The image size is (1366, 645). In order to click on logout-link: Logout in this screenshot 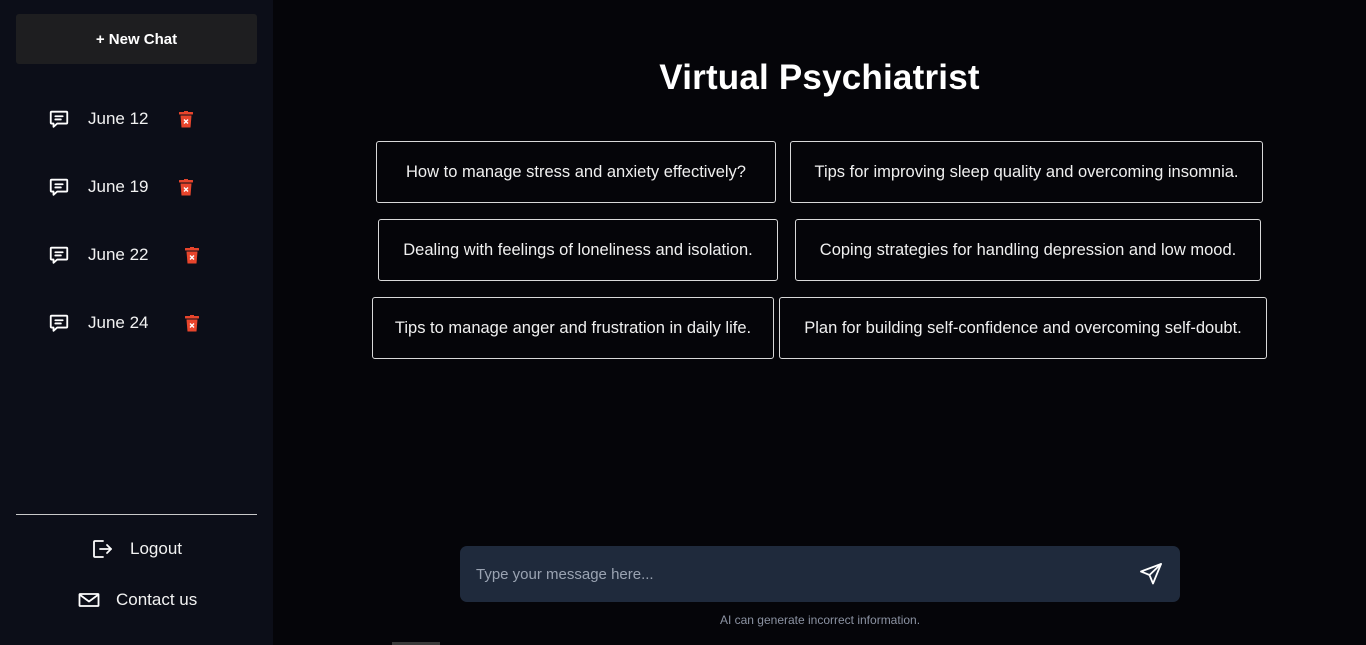, I will do `click(136, 549)`.